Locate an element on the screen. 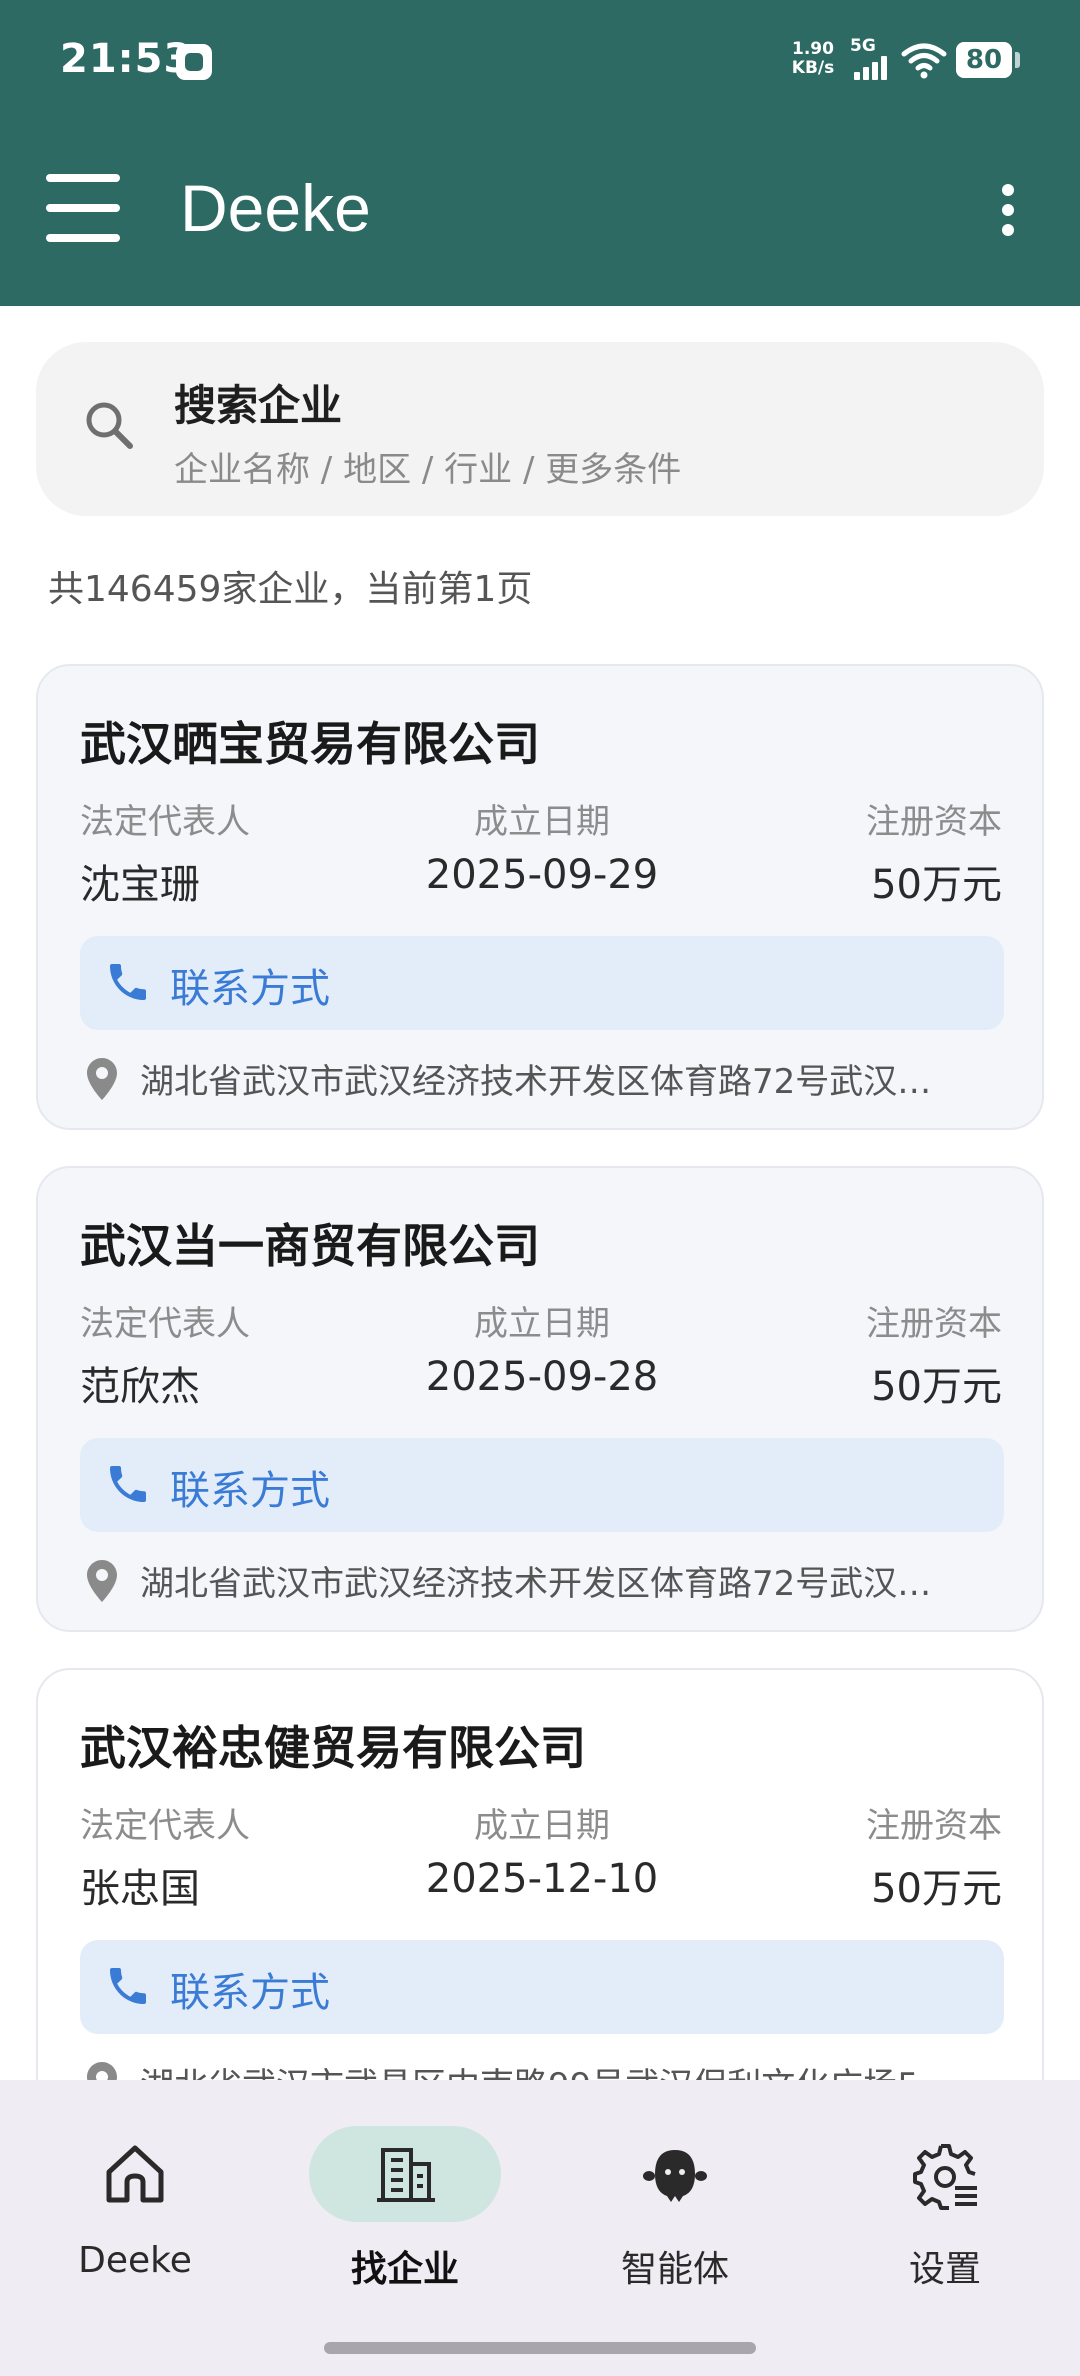 The width and height of the screenshot is (1080, 2376). nav-item-agent: 智能体 is located at coordinates (675, 2208).